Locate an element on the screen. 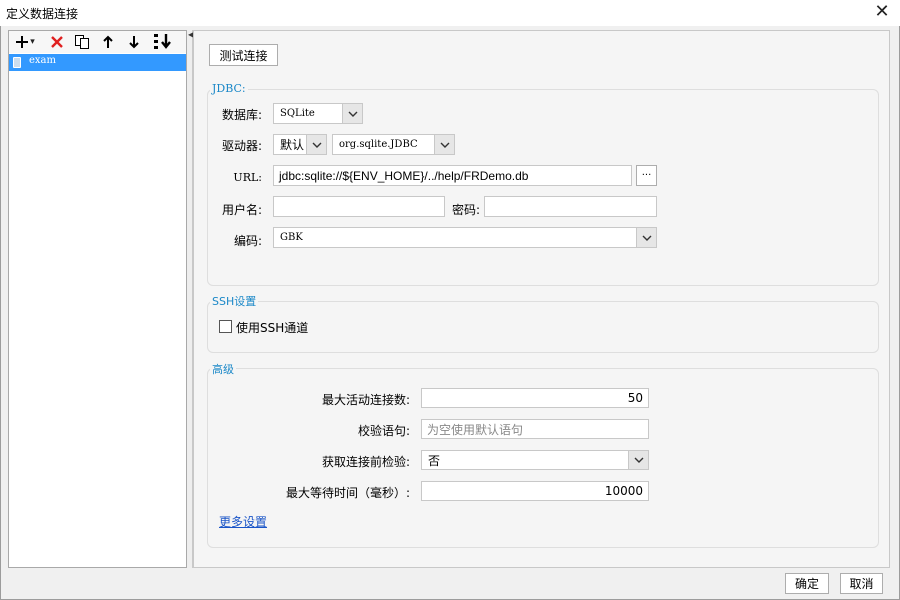  validation-query-label: 校验语句: is located at coordinates (383, 431).